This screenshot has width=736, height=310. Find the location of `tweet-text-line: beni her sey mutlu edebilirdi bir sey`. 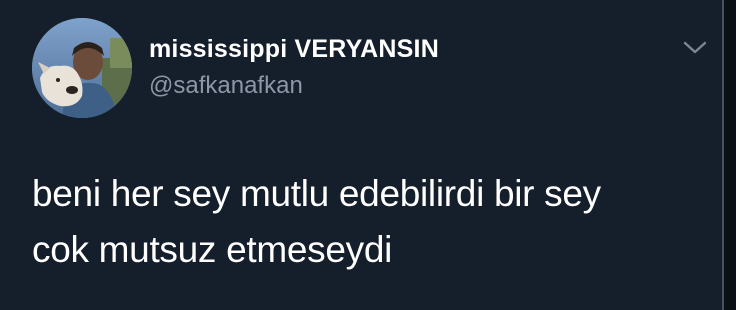

tweet-text-line: beni her sey mutlu edebilirdi bir sey is located at coordinates (316, 193).